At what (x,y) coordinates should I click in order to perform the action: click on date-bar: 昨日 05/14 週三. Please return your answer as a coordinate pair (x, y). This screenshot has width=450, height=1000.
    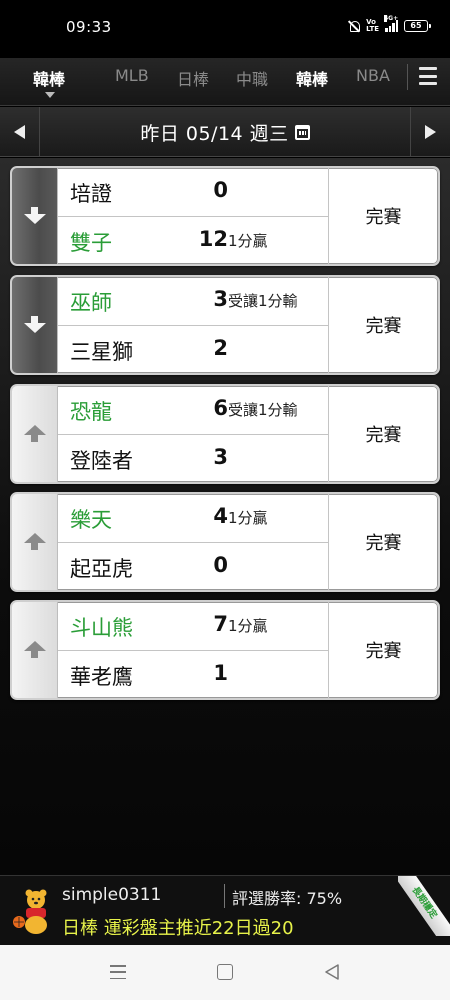
    Looking at the image, I should click on (225, 132).